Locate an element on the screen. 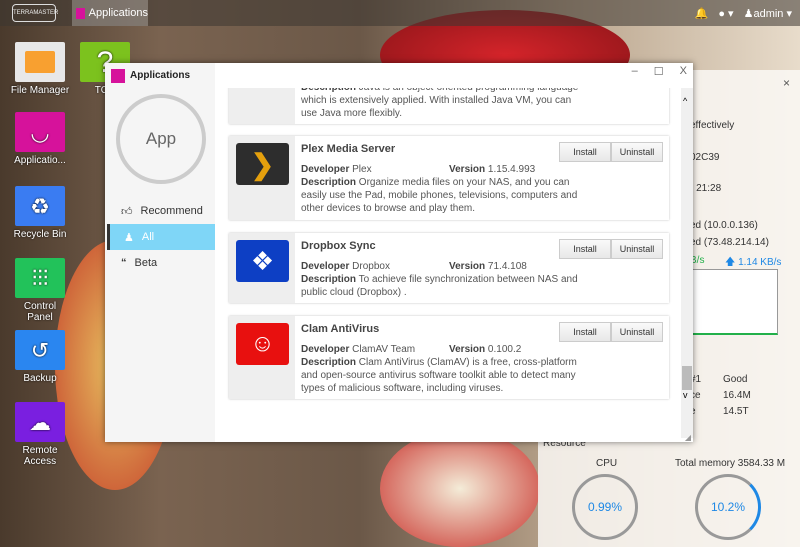 Image resolution: width=800 pixels, height=547 pixels. app-name: Clam AntiVirus is located at coordinates (340, 329).